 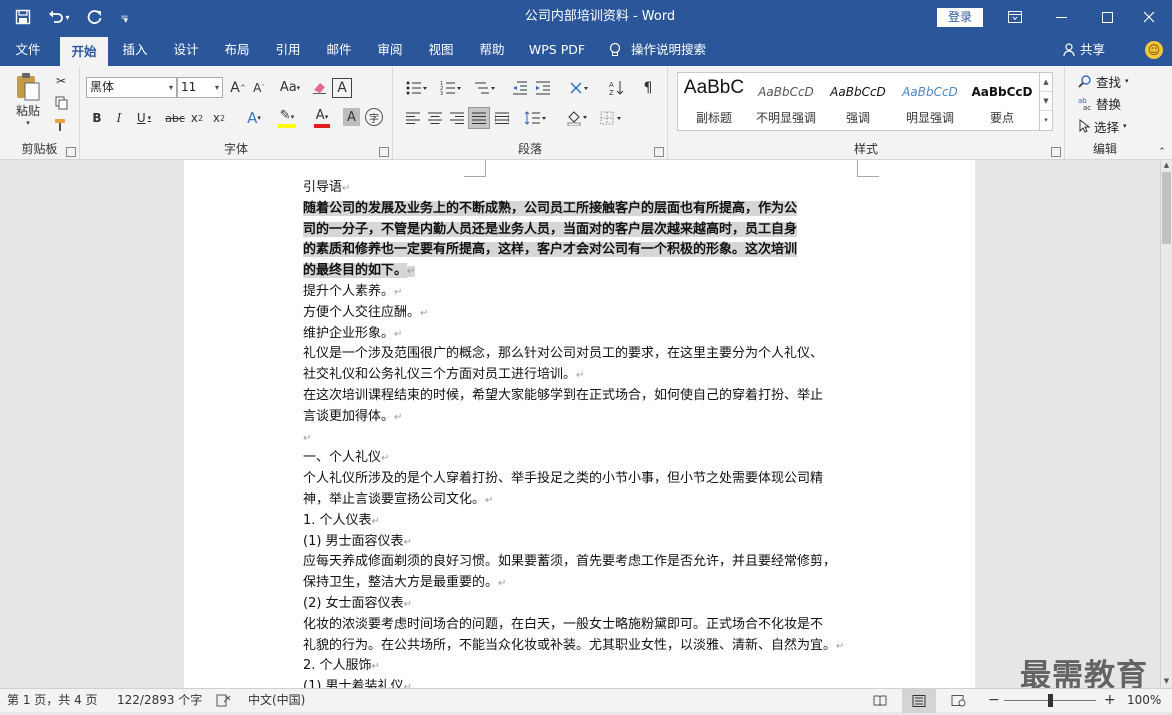 I want to click on style-subtle-emphasis: AaBbCcD 不明显强调, so click(x=786, y=101).